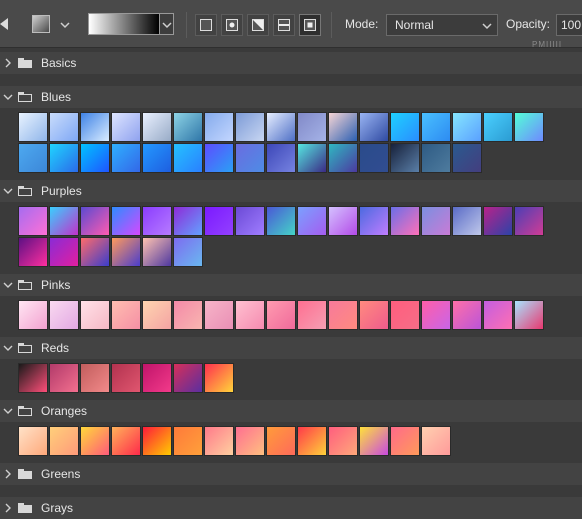  What do you see at coordinates (569, 25) in the screenshot?
I see `opacity-field: 100` at bounding box center [569, 25].